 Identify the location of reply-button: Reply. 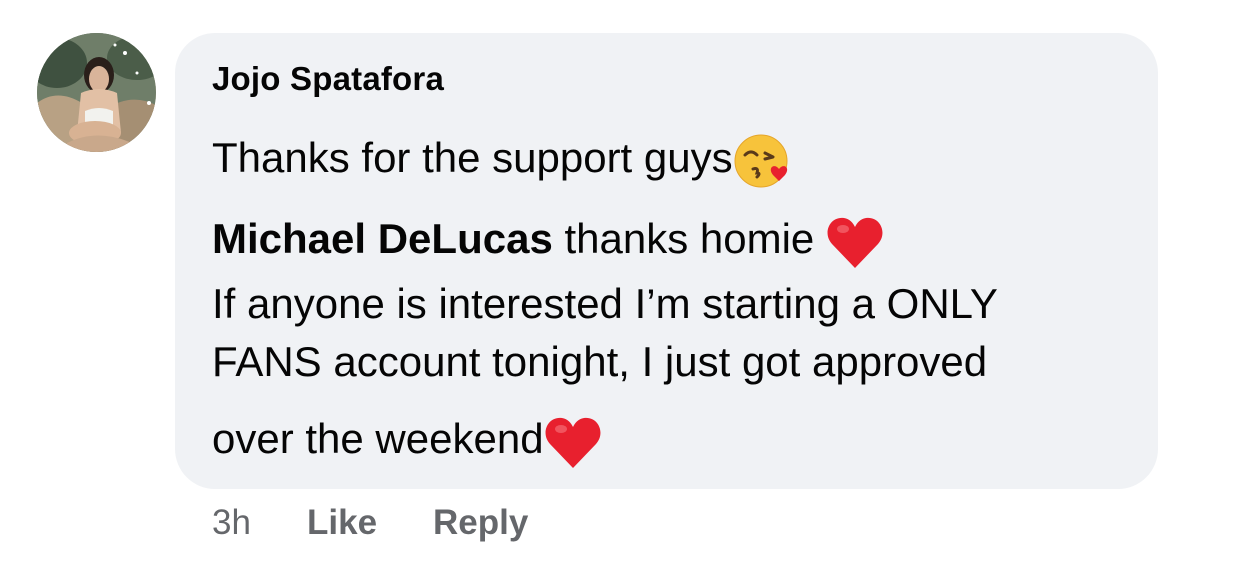
(480, 523).